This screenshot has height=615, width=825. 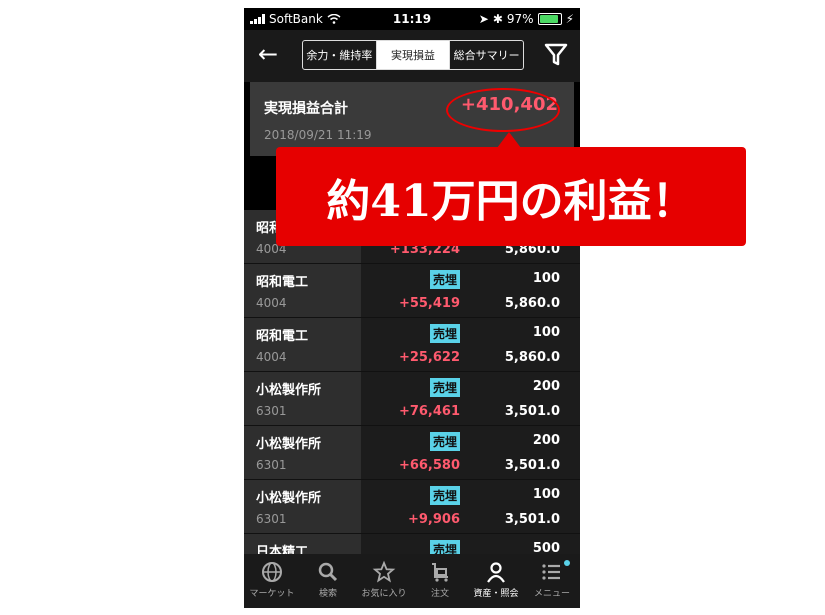 What do you see at coordinates (429, 357) in the screenshot?
I see `row-pnl: +25,622` at bounding box center [429, 357].